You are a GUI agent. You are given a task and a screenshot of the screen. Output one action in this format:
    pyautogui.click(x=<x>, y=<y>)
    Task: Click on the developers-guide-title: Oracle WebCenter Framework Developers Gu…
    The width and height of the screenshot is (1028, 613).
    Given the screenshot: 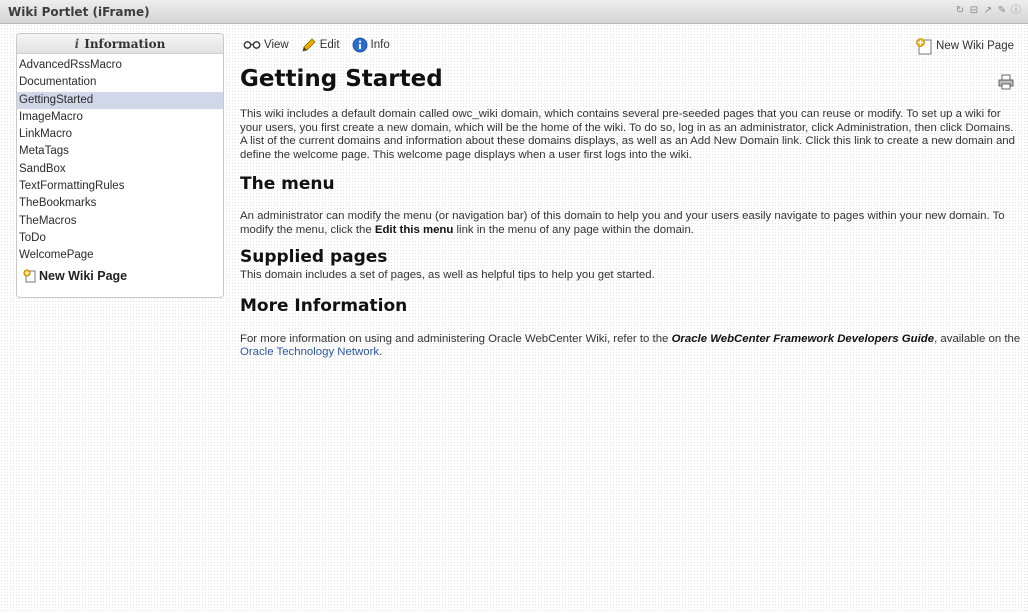 What is the action you would take?
    pyautogui.click(x=803, y=338)
    